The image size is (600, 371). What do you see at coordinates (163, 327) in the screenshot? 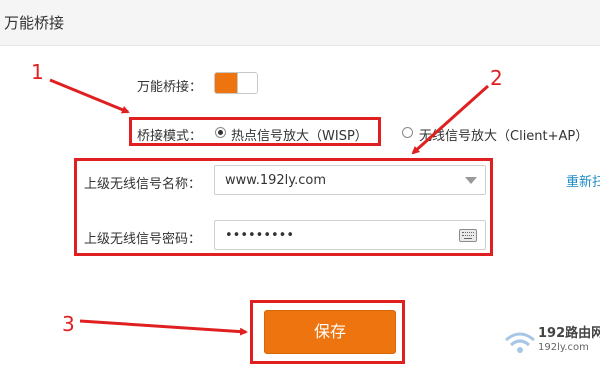
I see `arrow-3-icon` at bounding box center [163, 327].